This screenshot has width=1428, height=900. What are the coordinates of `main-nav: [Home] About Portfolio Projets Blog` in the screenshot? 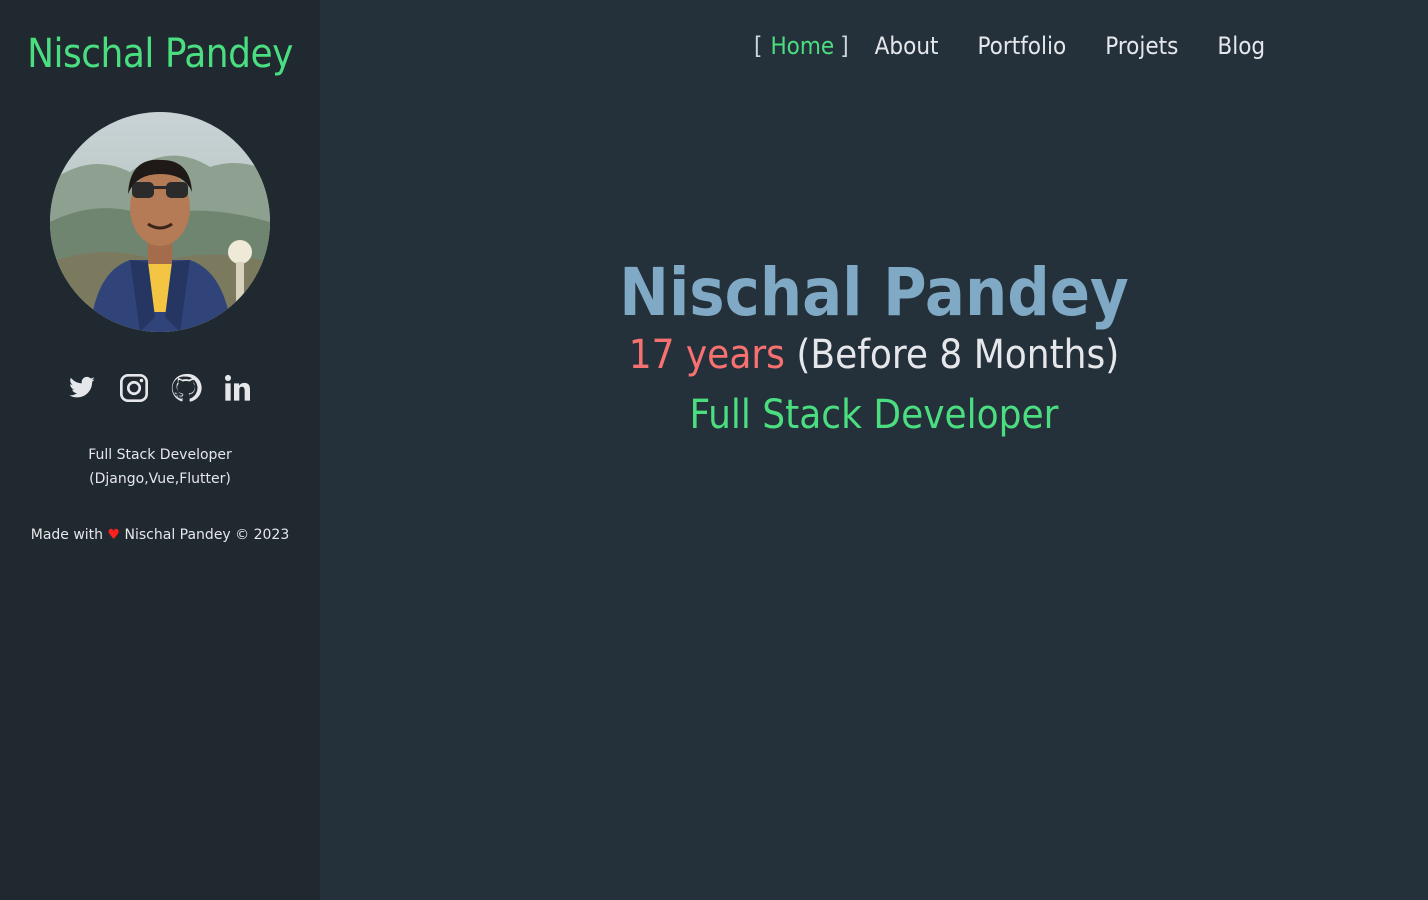 It's located at (1029, 46).